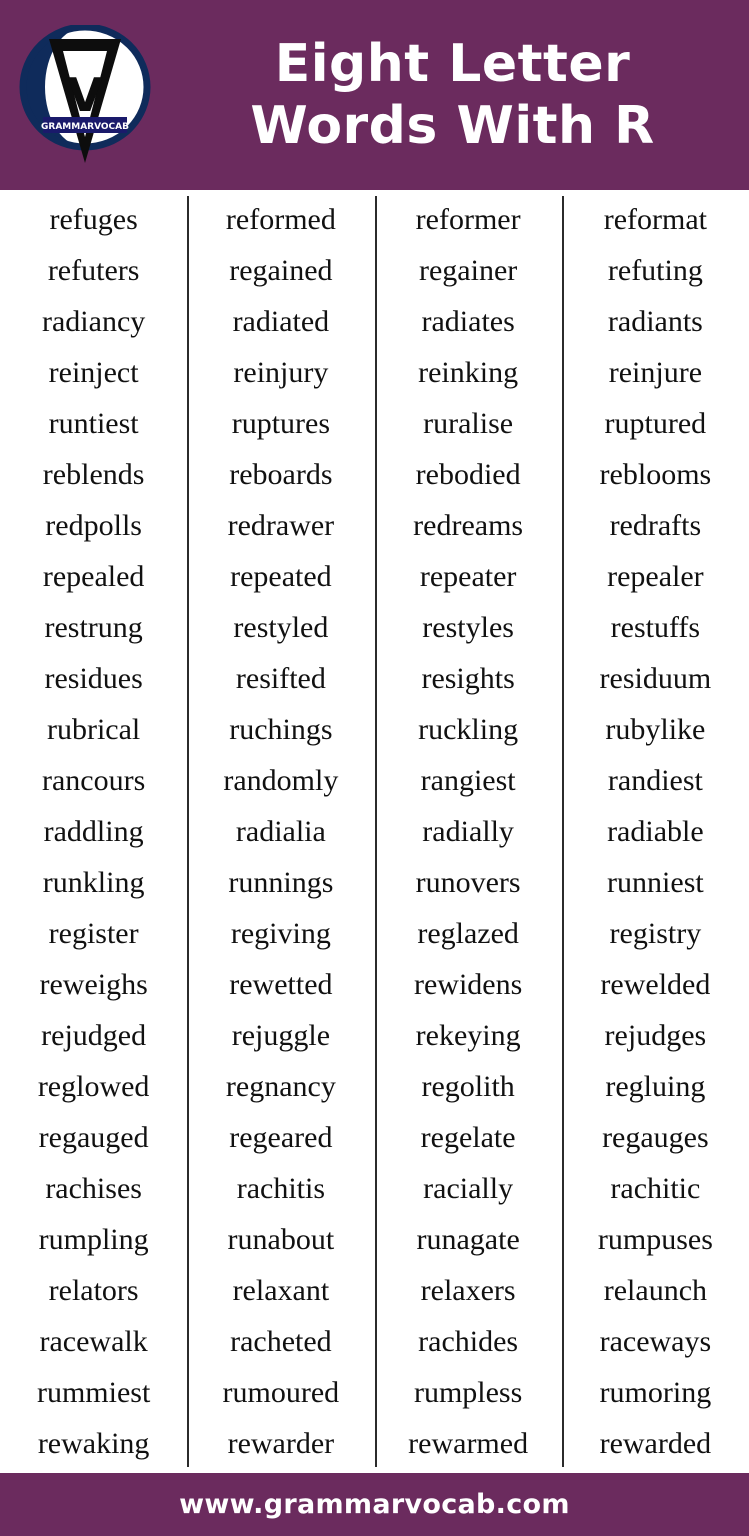 This screenshot has height=1536, width=749. Describe the element at coordinates (281, 372) in the screenshot. I see `word-item: reinjury` at that location.